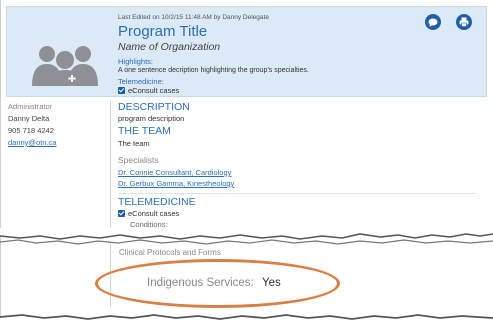 This screenshot has width=493, height=330. Describe the element at coordinates (176, 183) in the screenshot. I see `specialist-link: Dr. Gerbux Gamma, Kinestheology` at that location.